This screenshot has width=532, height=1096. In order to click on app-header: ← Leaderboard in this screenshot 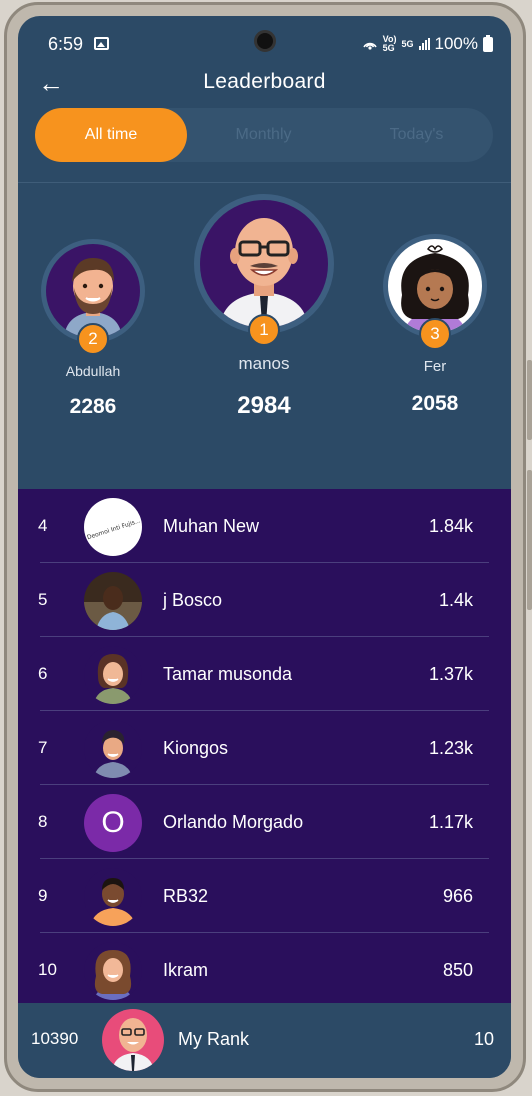, I will do `click(264, 86)`.